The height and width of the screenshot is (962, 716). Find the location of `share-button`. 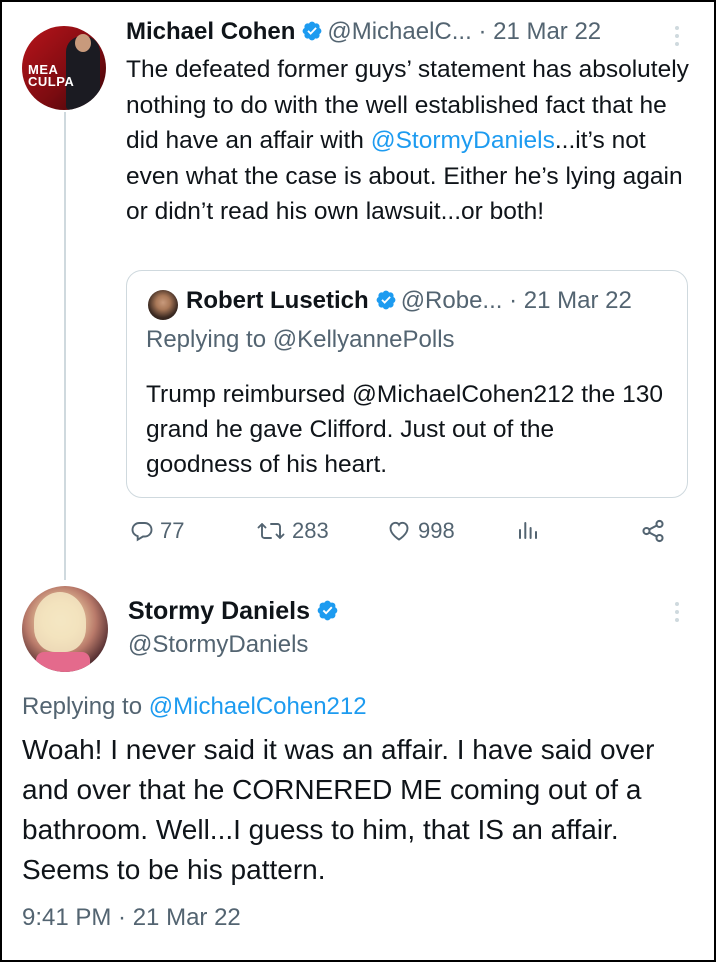

share-button is located at coordinates (653, 531).